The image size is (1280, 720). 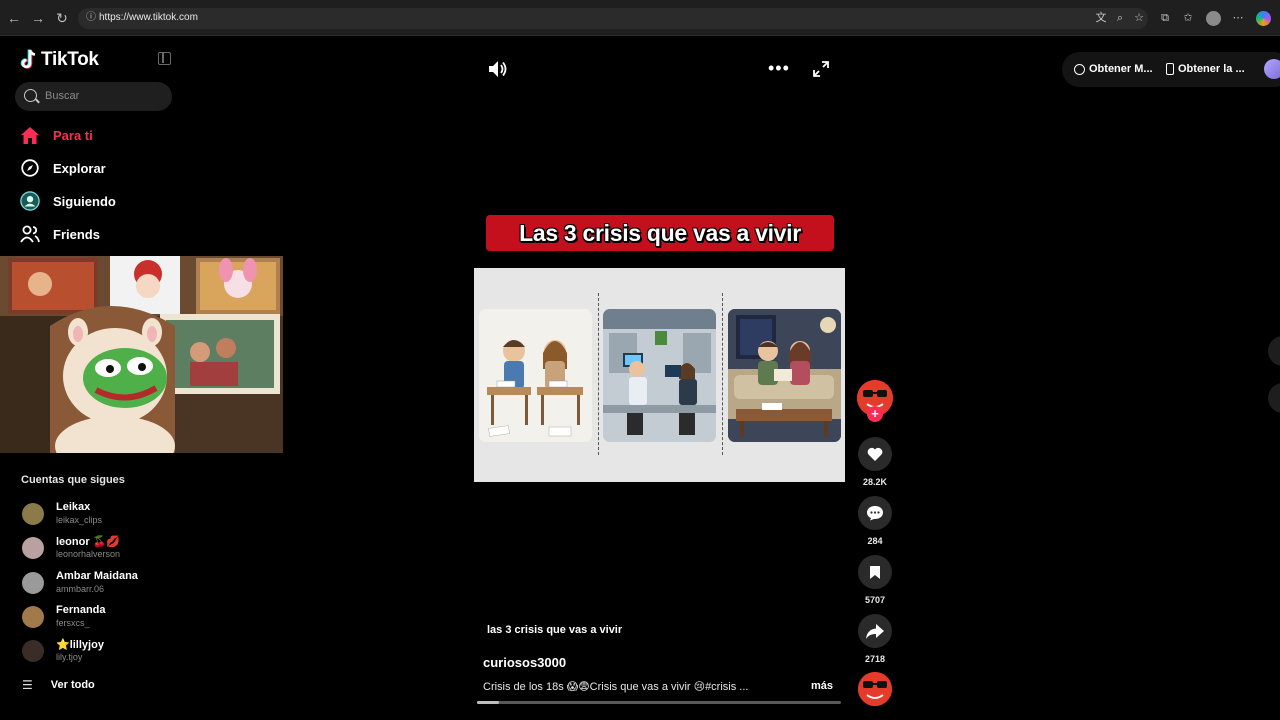 I want to click on browser-profile-avatar, so click(x=1213, y=18).